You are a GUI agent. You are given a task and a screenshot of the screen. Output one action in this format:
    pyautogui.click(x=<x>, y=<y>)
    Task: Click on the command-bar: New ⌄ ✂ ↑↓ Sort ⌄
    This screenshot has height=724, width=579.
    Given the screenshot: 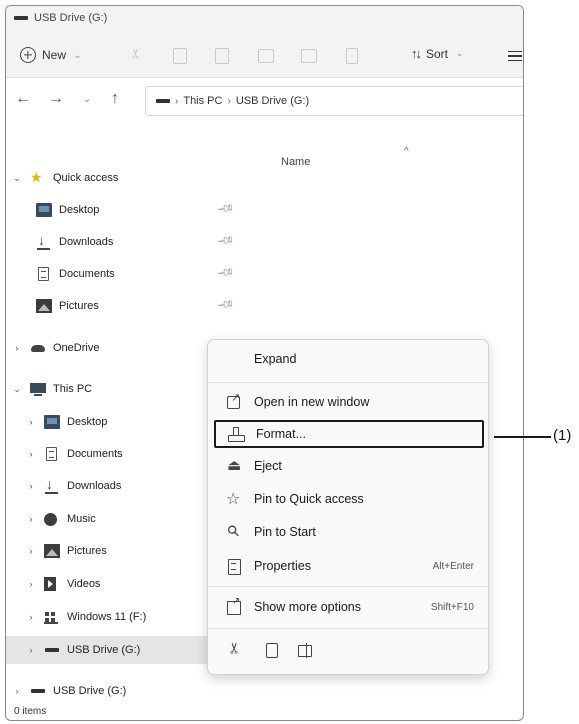 What is the action you would take?
    pyautogui.click(x=264, y=55)
    